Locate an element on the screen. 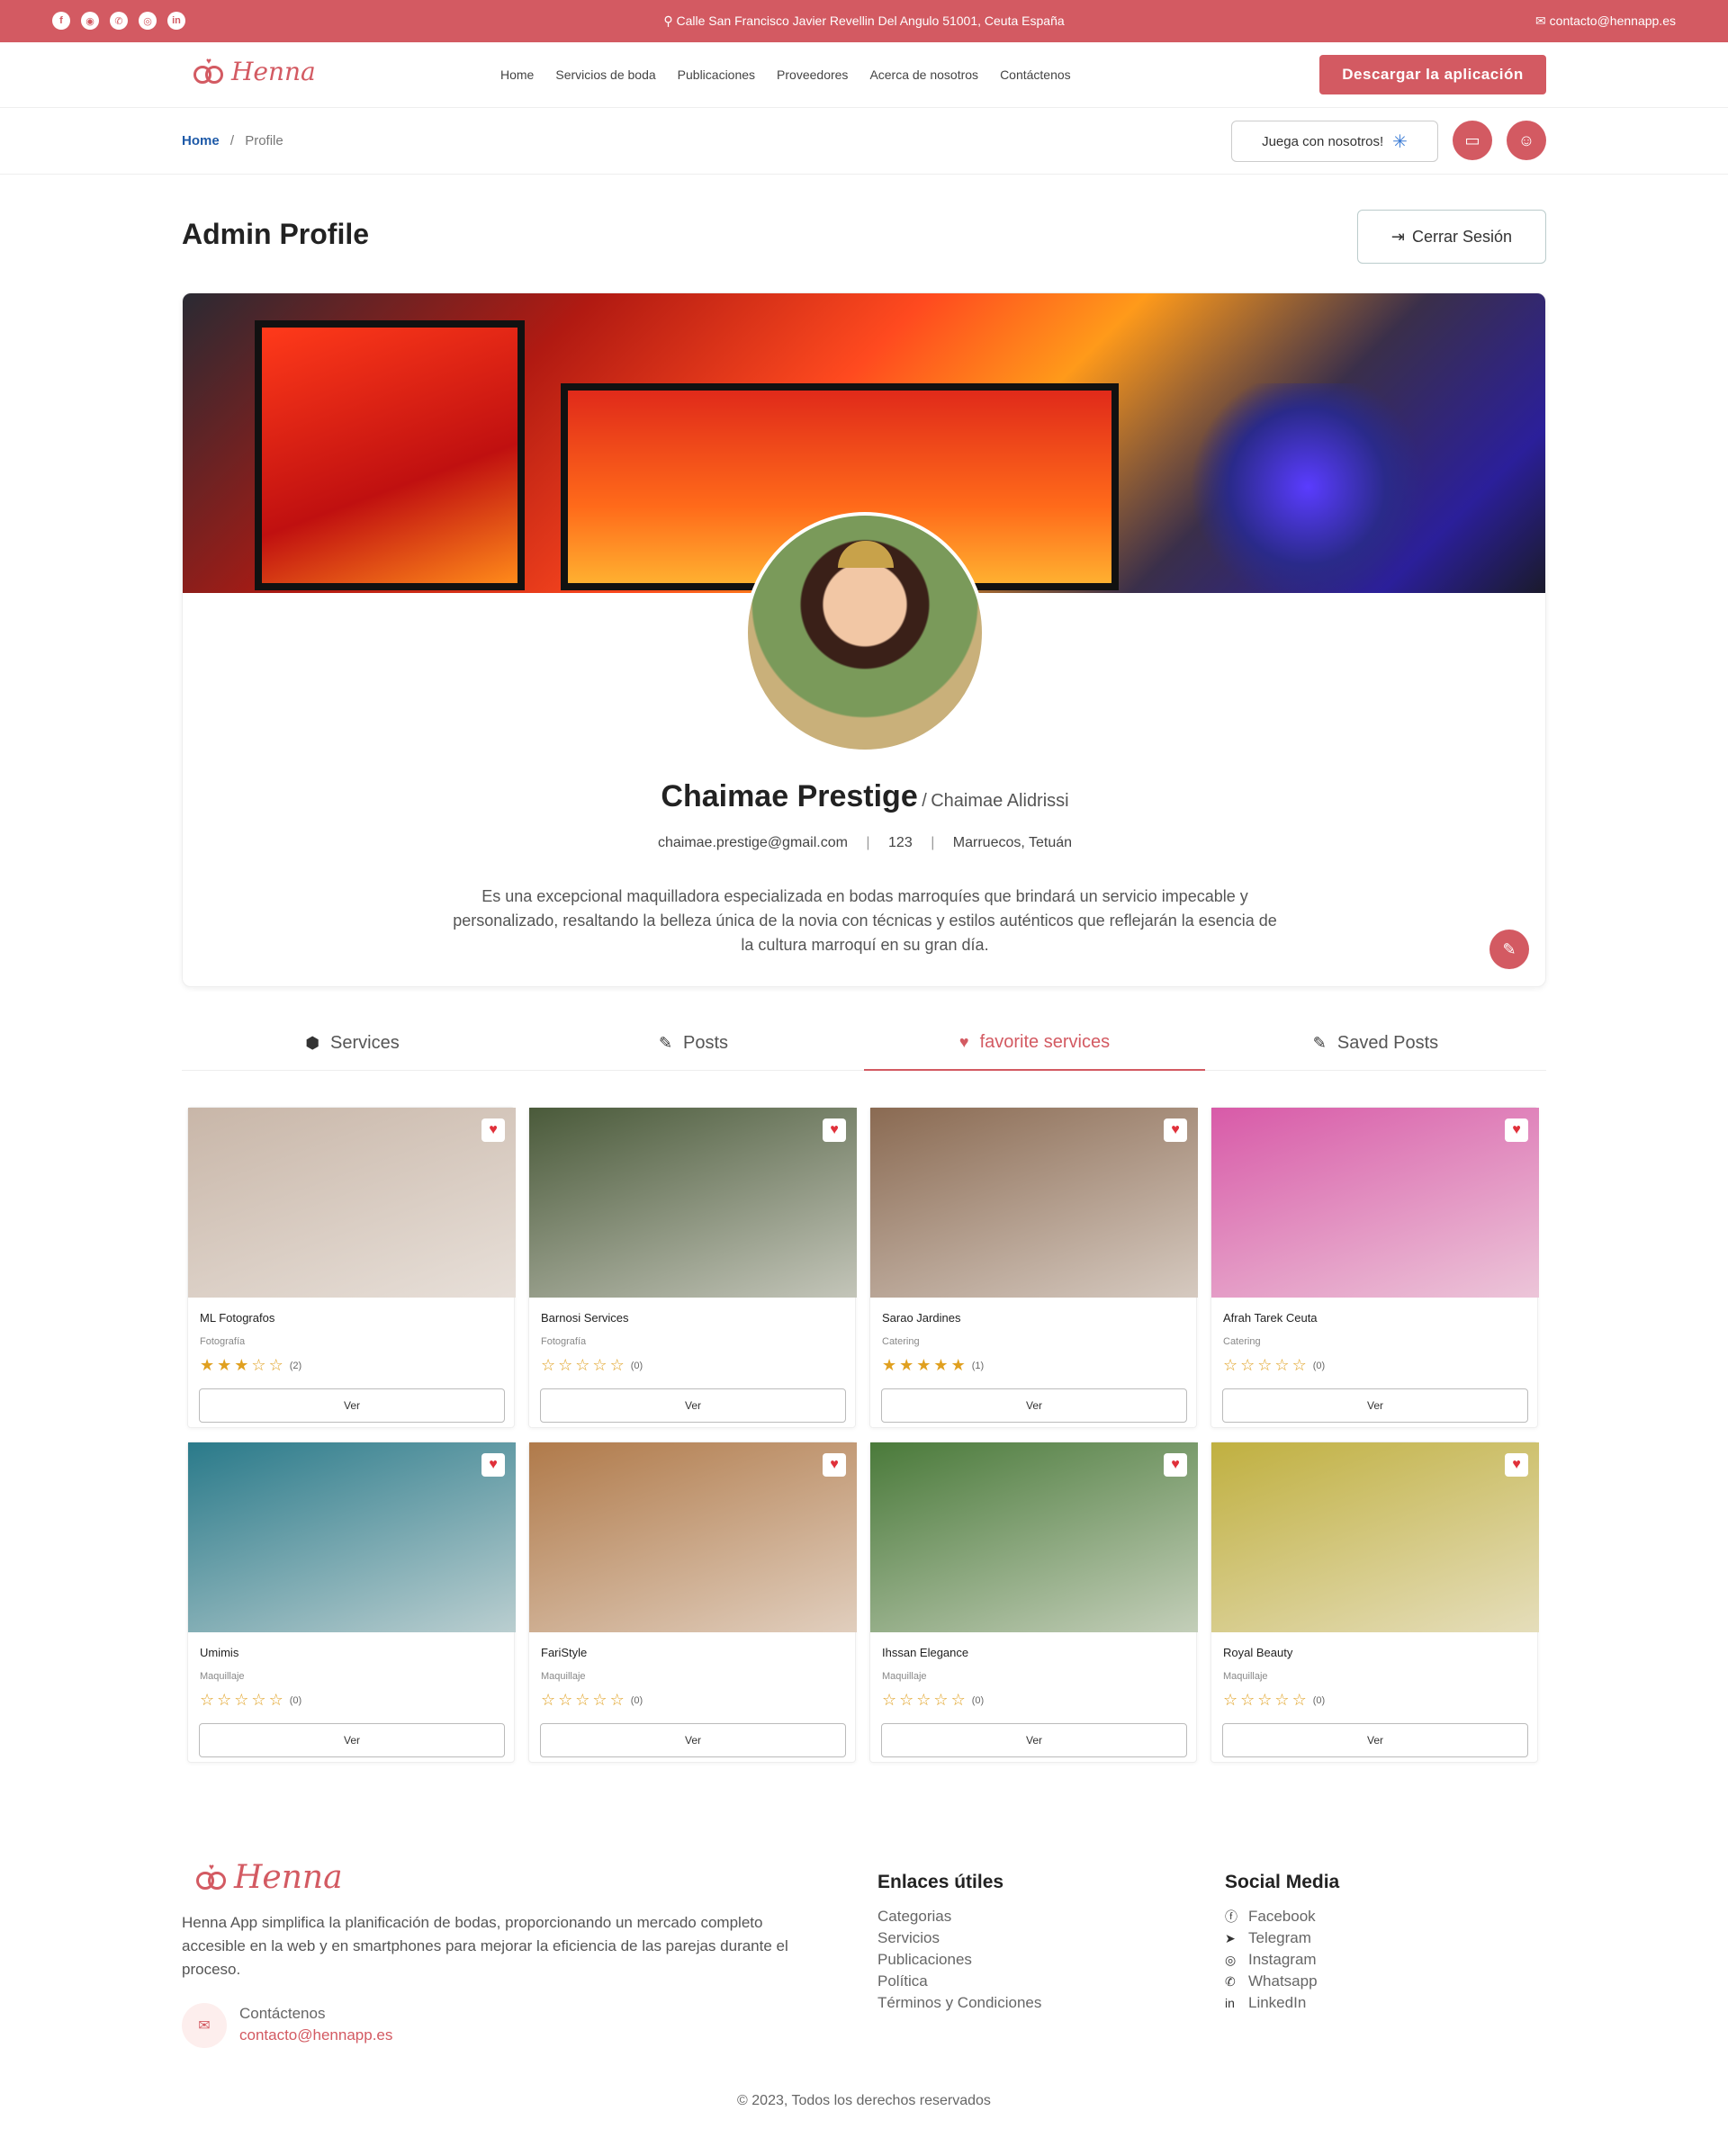 This screenshot has height=2156, width=1728. footer-social-instagram: ◎ Instagram is located at coordinates (1282, 1960).